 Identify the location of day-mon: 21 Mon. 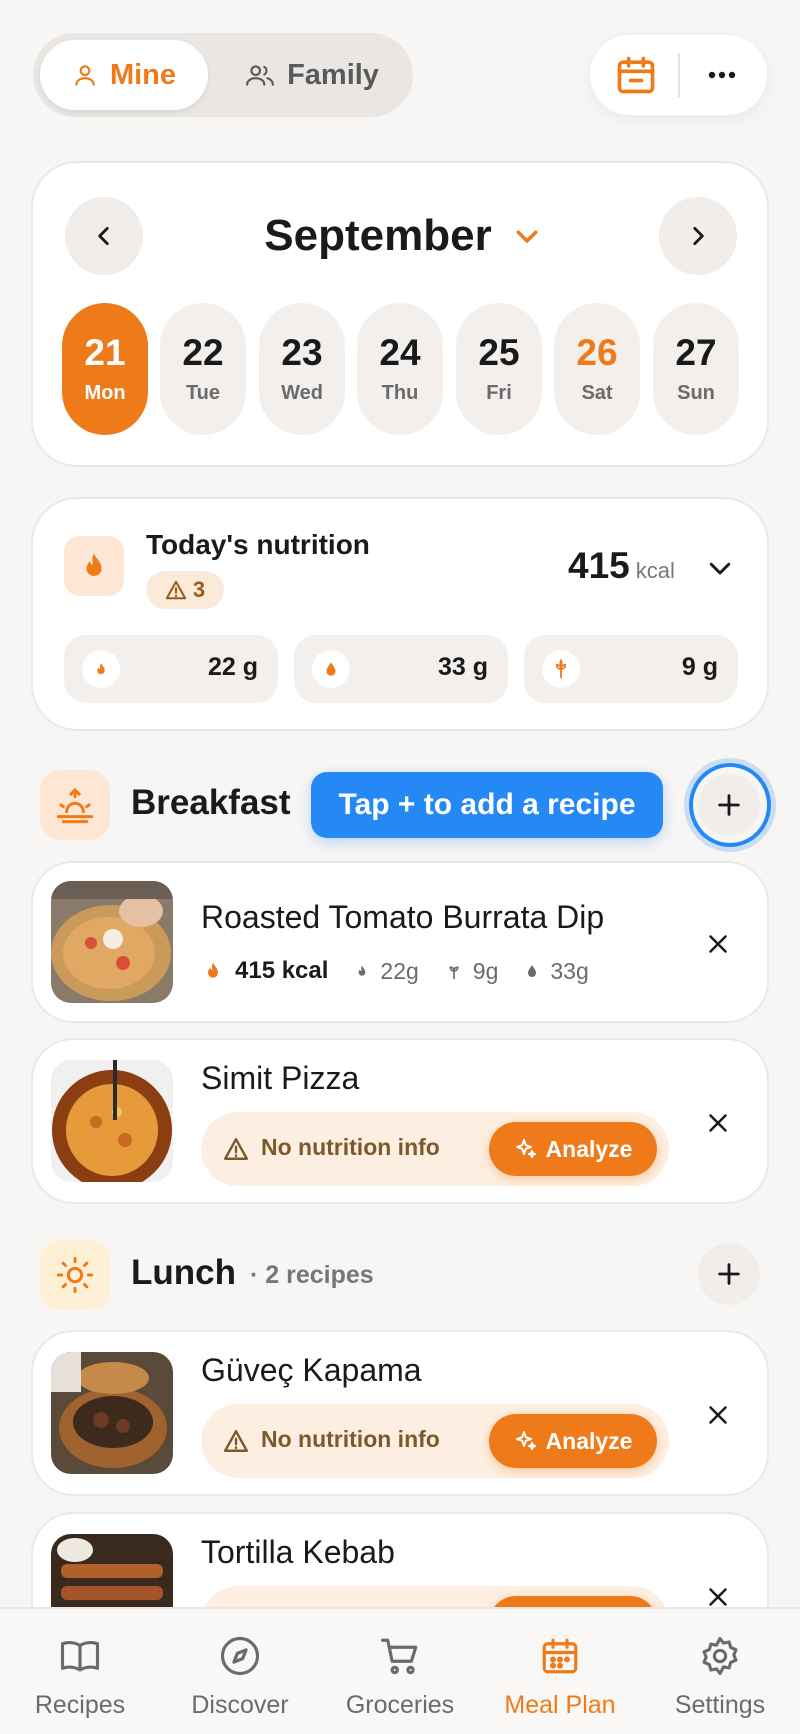
(105, 369).